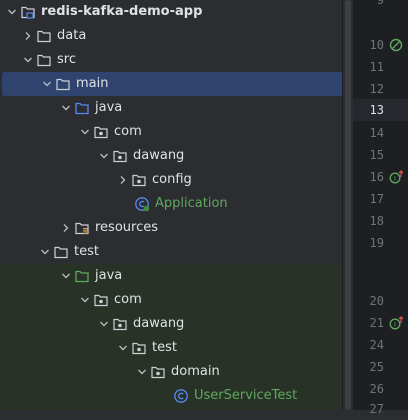  Describe the element at coordinates (171, 300) in the screenshot. I see `tree-item-com-test: com` at that location.